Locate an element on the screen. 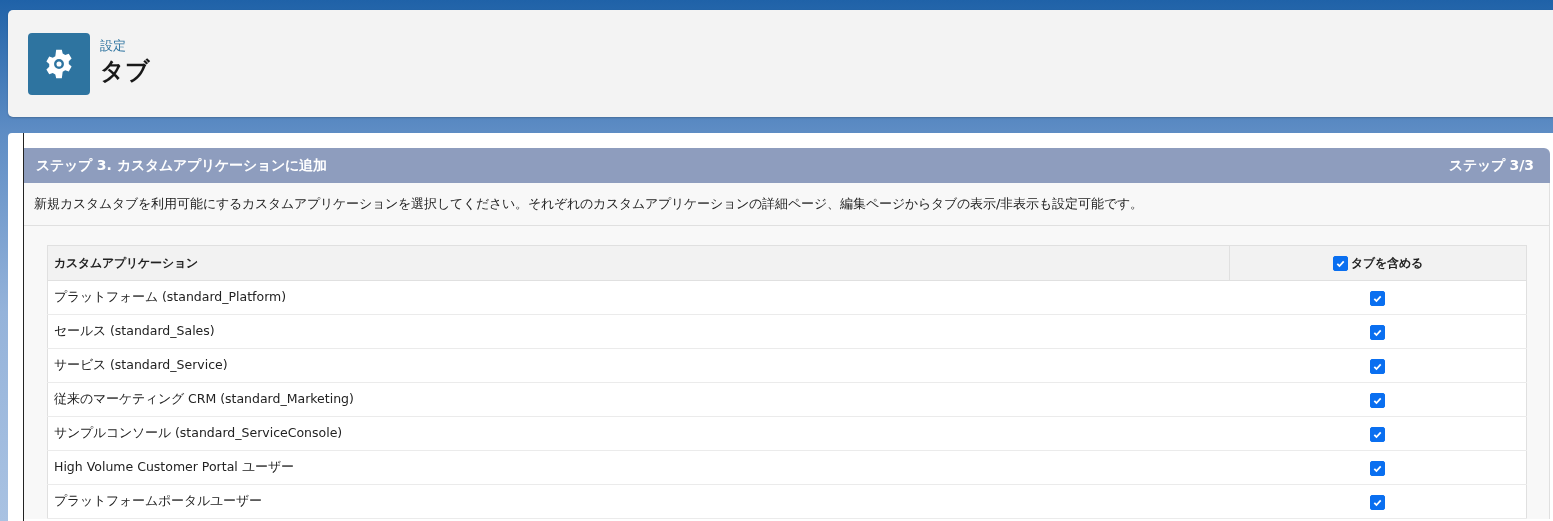  column-header: カスタムアプリケーション is located at coordinates (638, 263).